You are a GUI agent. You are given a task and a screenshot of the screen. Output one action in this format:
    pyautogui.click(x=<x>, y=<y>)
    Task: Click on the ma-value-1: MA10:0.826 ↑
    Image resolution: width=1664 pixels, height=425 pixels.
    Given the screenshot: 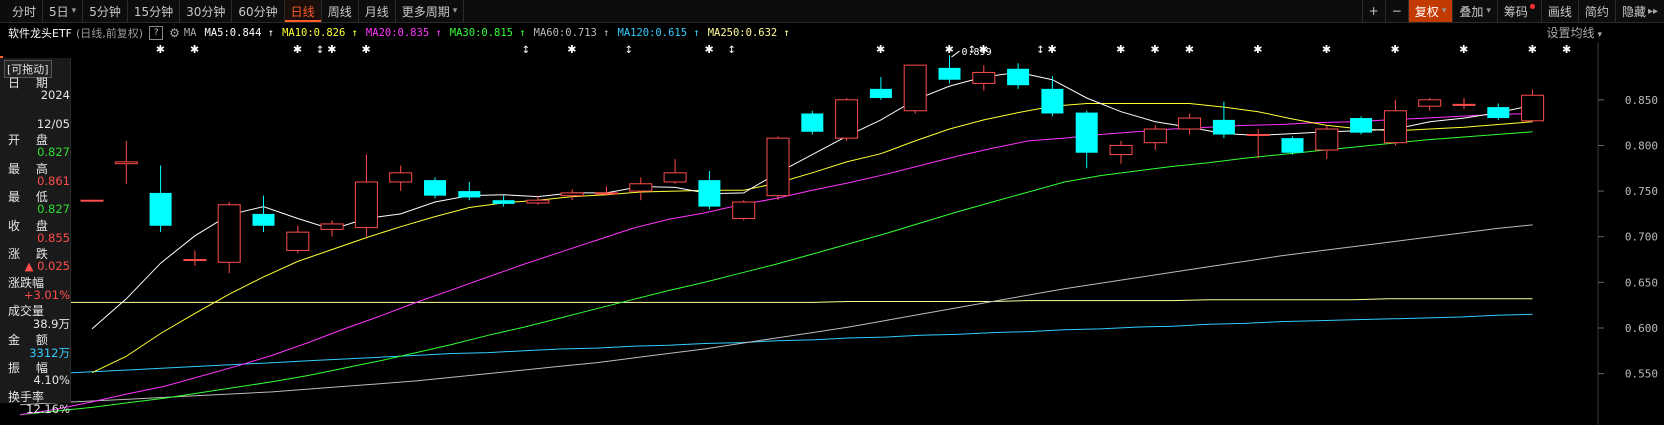 What is the action you would take?
    pyautogui.click(x=320, y=32)
    